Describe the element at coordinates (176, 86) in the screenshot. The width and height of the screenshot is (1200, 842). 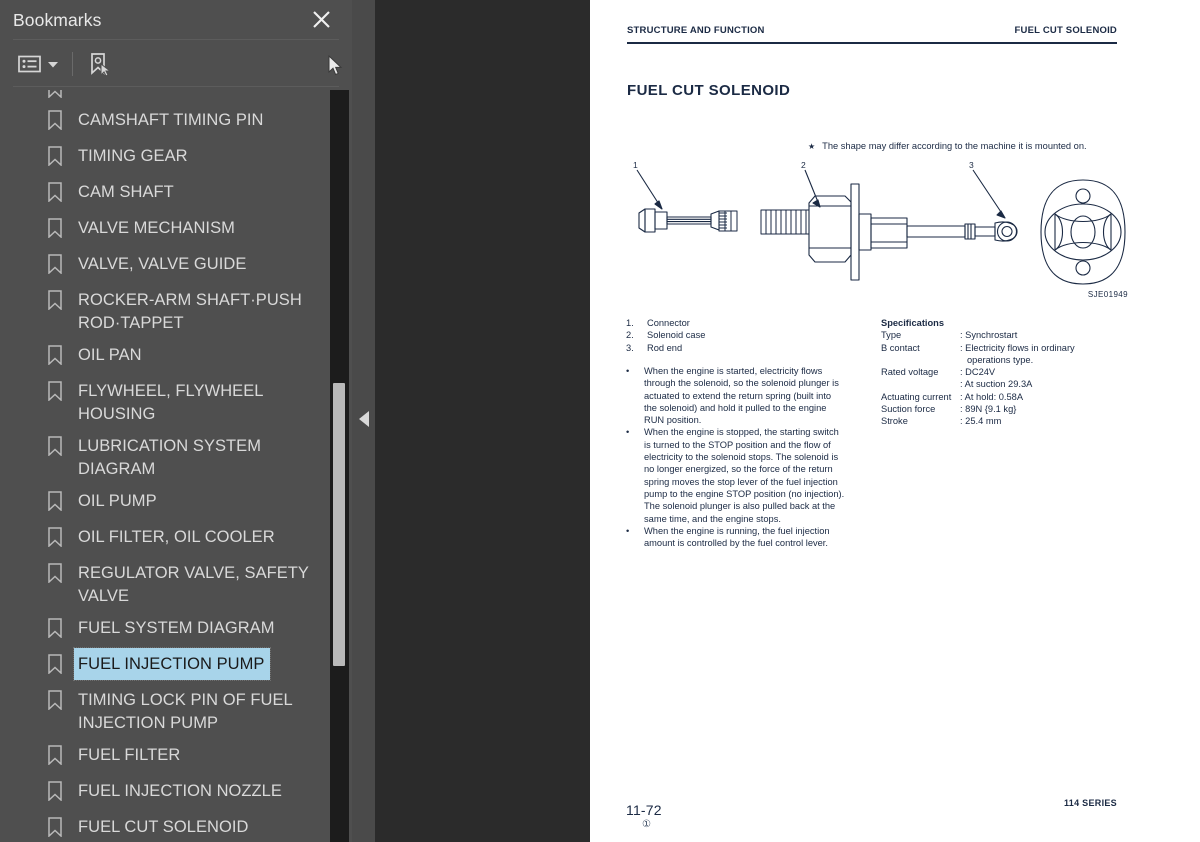
I see `toolbar-divider` at that location.